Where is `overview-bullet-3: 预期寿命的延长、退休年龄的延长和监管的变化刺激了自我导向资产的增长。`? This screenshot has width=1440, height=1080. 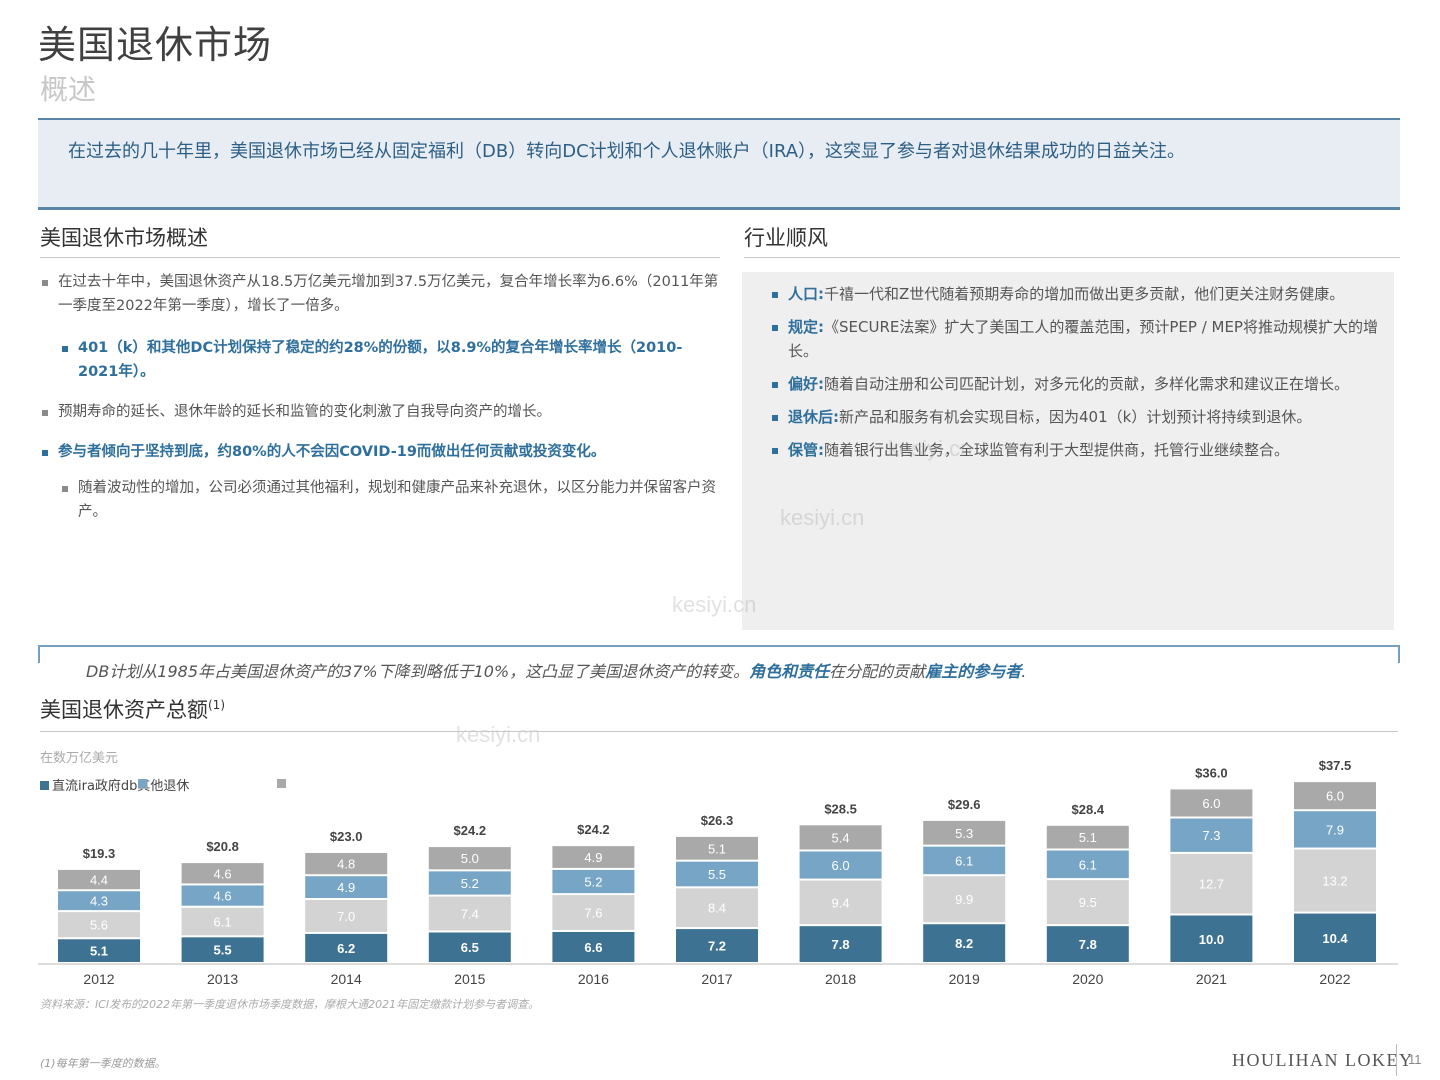 overview-bullet-3: 预期寿命的延长、退休年龄的延长和监管的变化刺激了自我导向资产的增长。 is located at coordinates (380, 412).